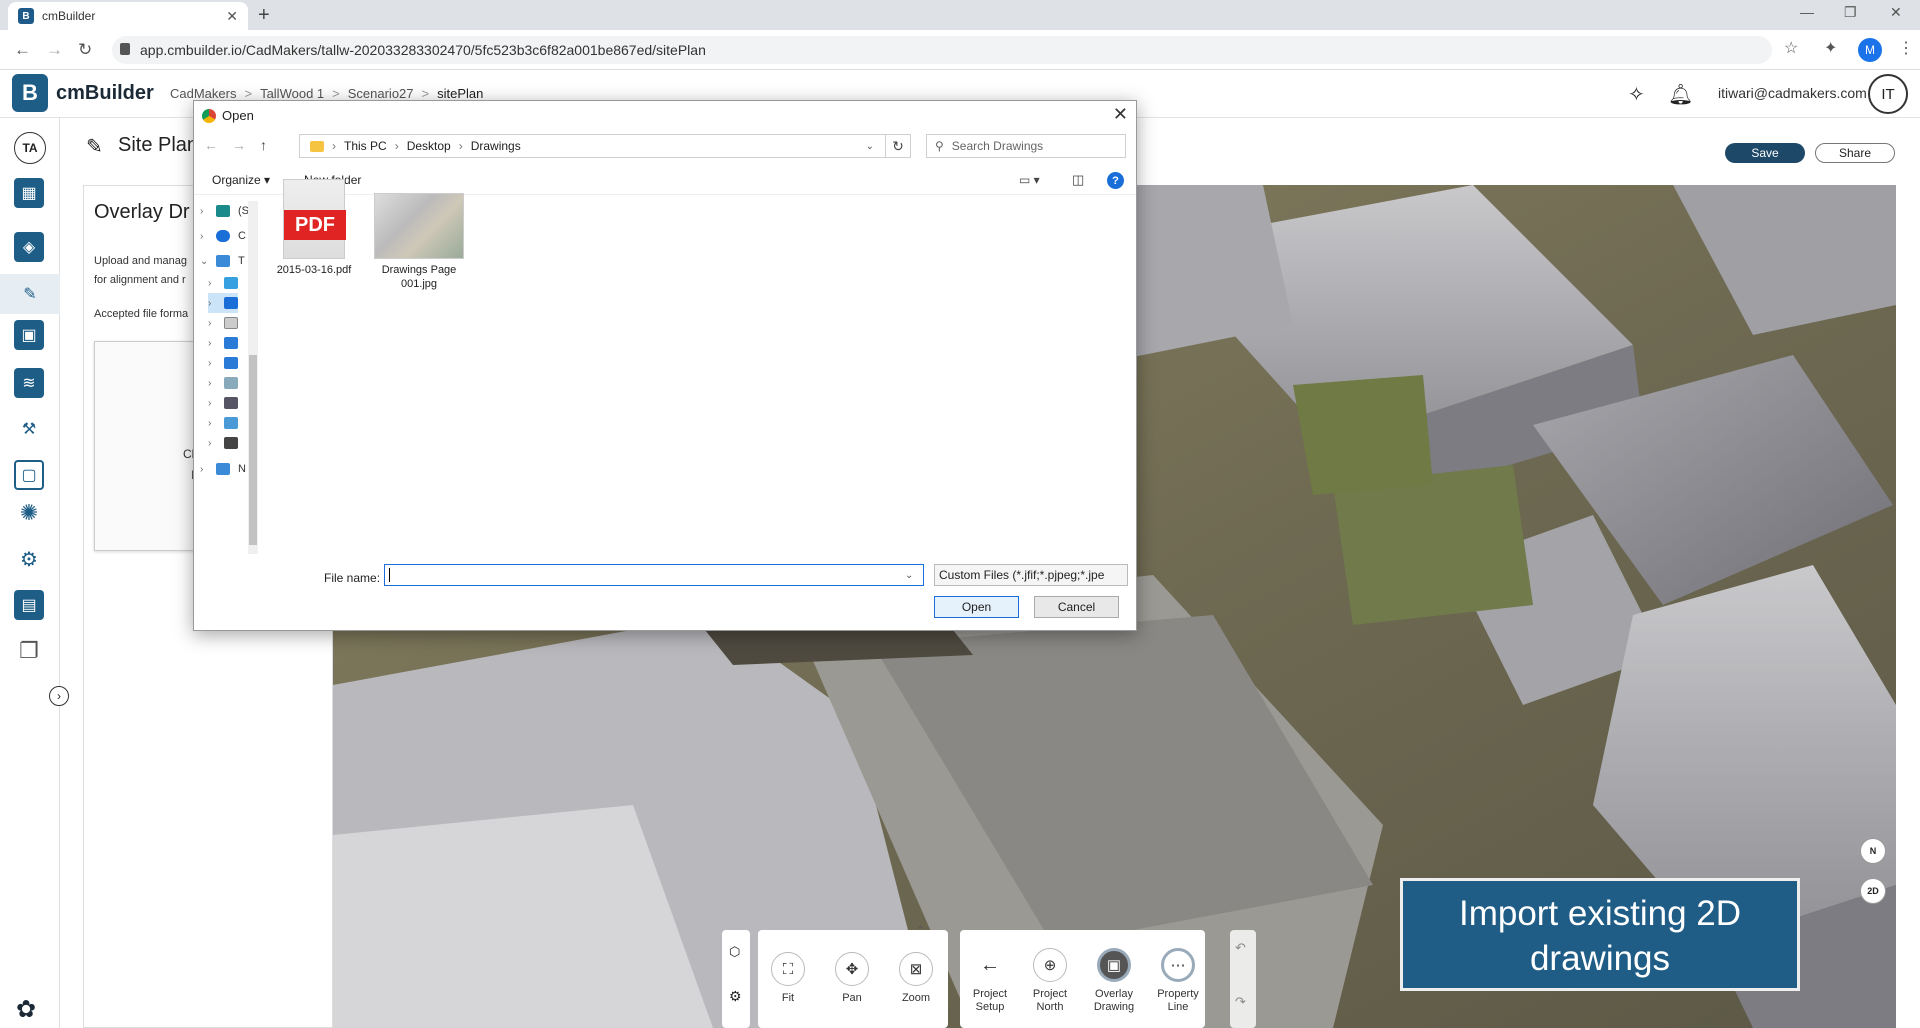 The image size is (1920, 1028). Describe the element at coordinates (1855, 153) in the screenshot. I see `share-button: Share` at that location.